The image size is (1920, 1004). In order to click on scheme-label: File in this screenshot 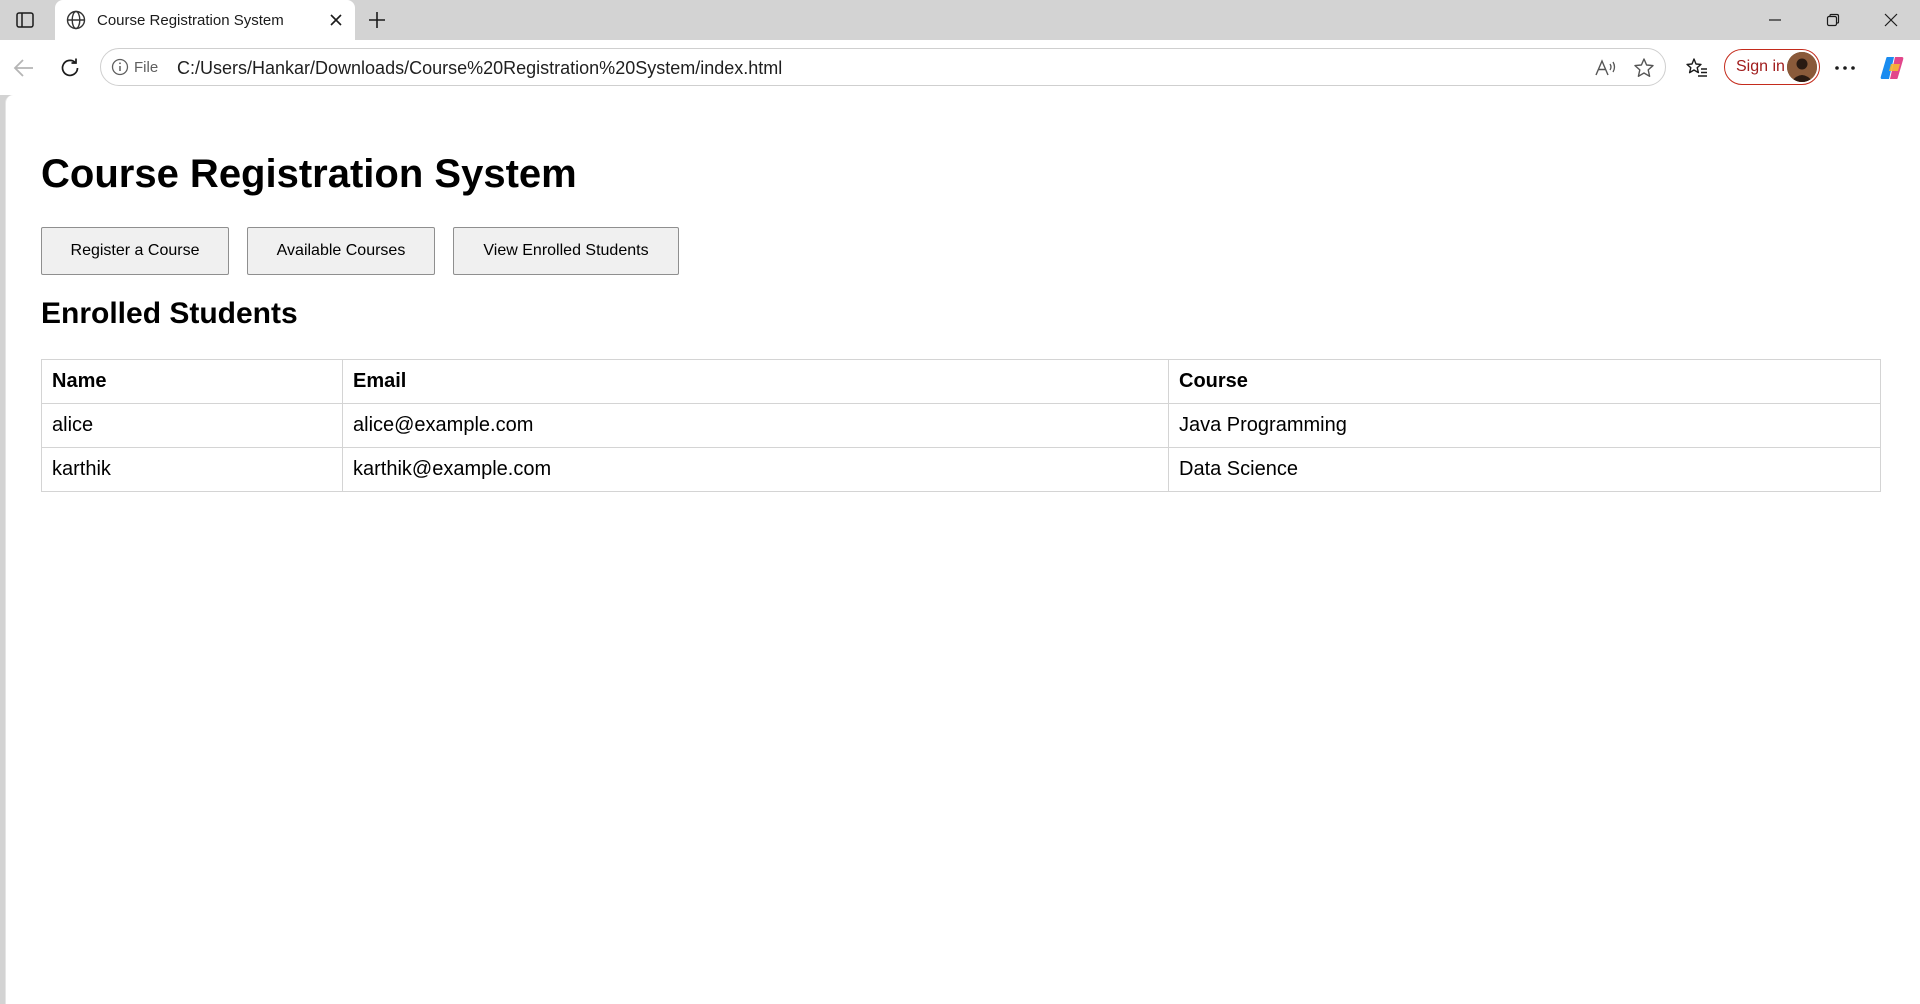, I will do `click(146, 67)`.